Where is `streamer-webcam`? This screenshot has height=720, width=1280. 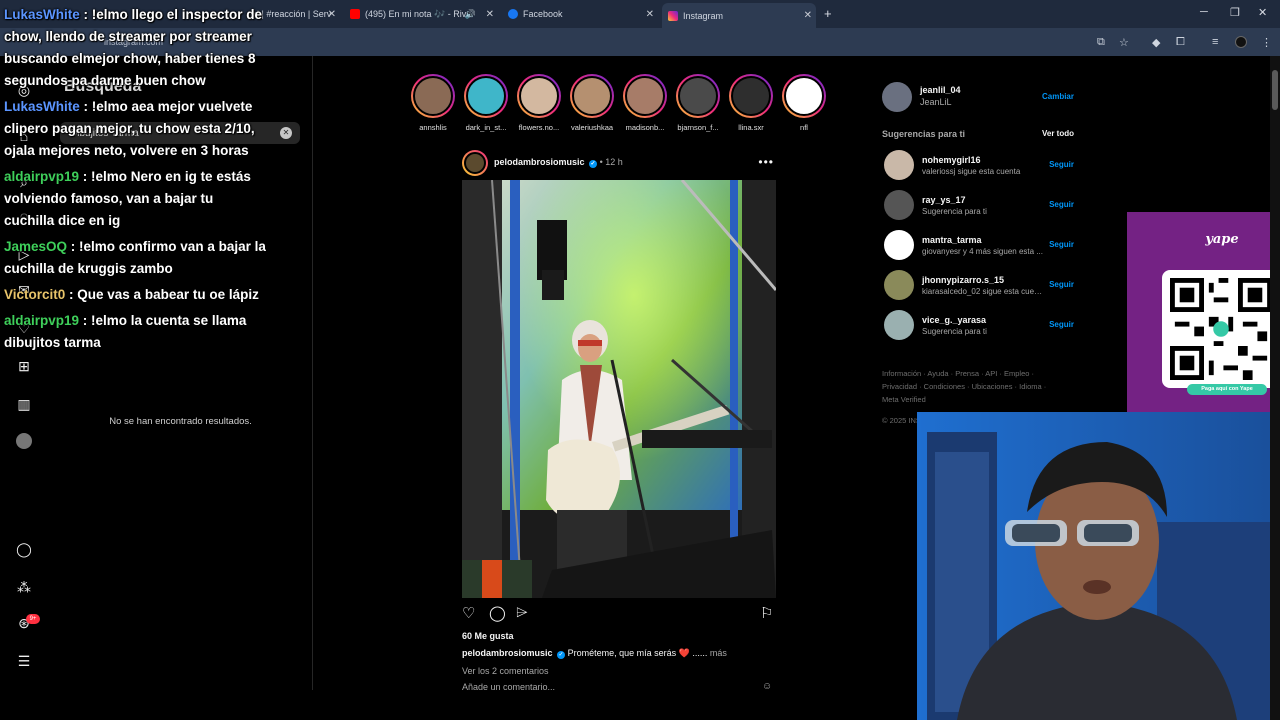 streamer-webcam is located at coordinates (1098, 566).